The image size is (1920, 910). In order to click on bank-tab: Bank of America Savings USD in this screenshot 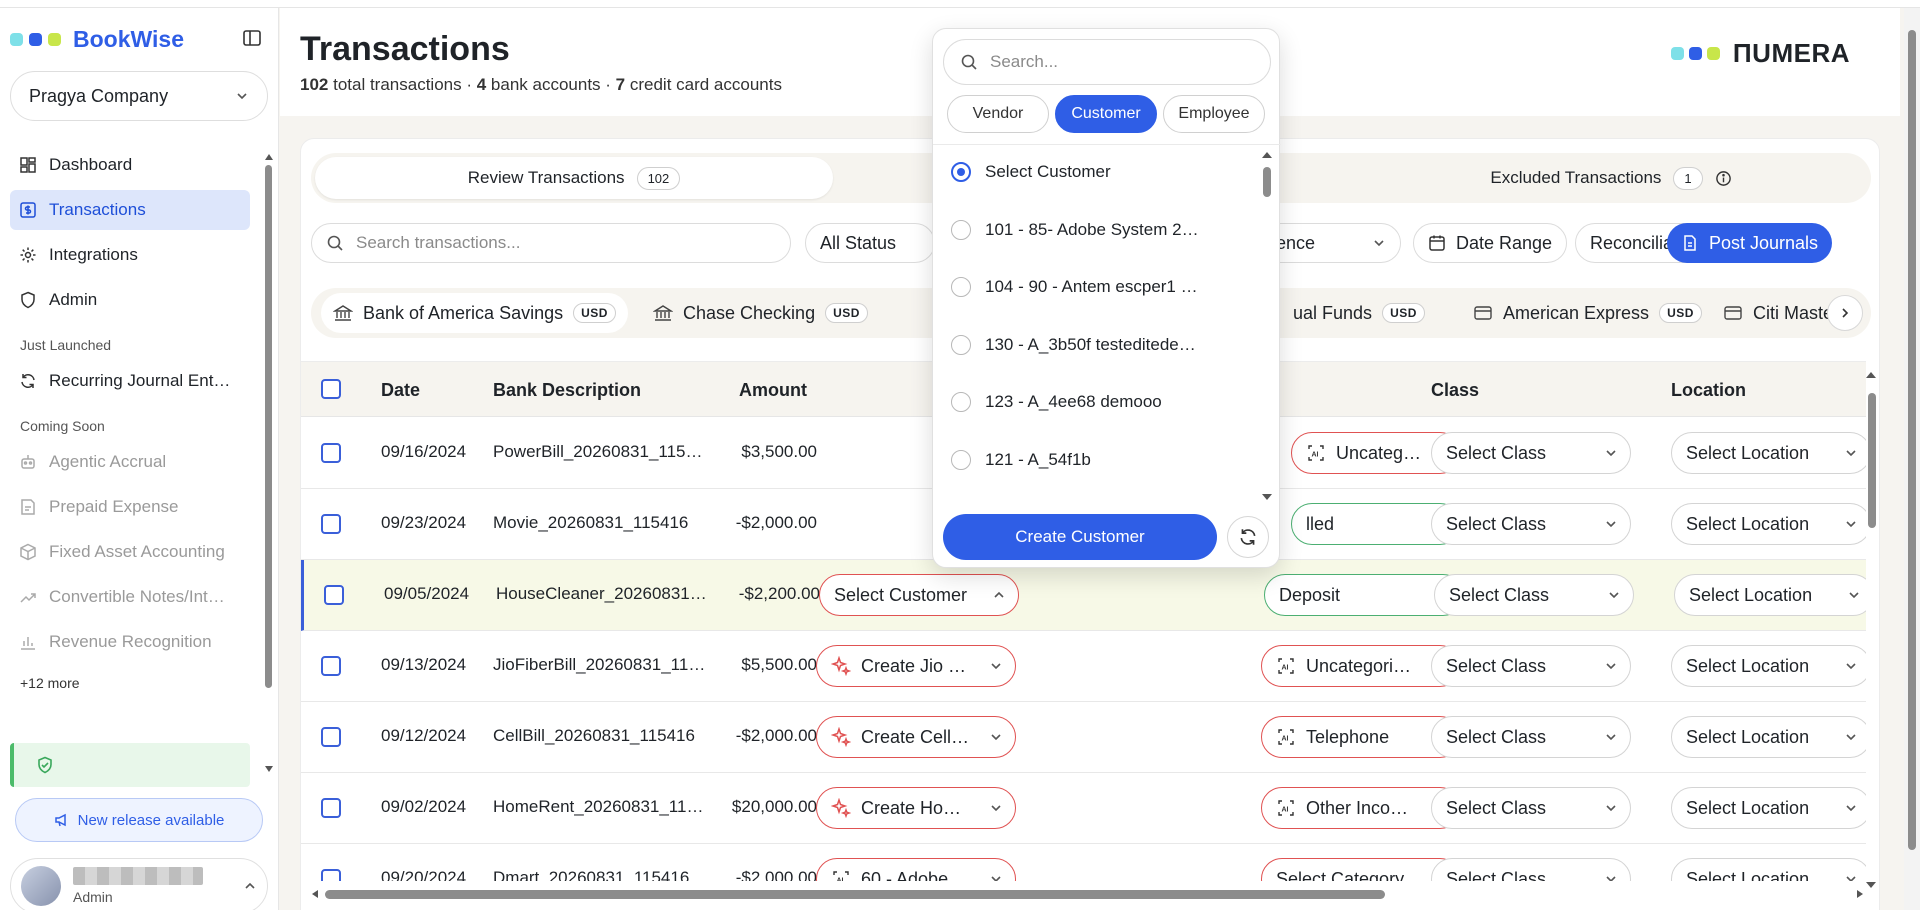, I will do `click(474, 313)`.